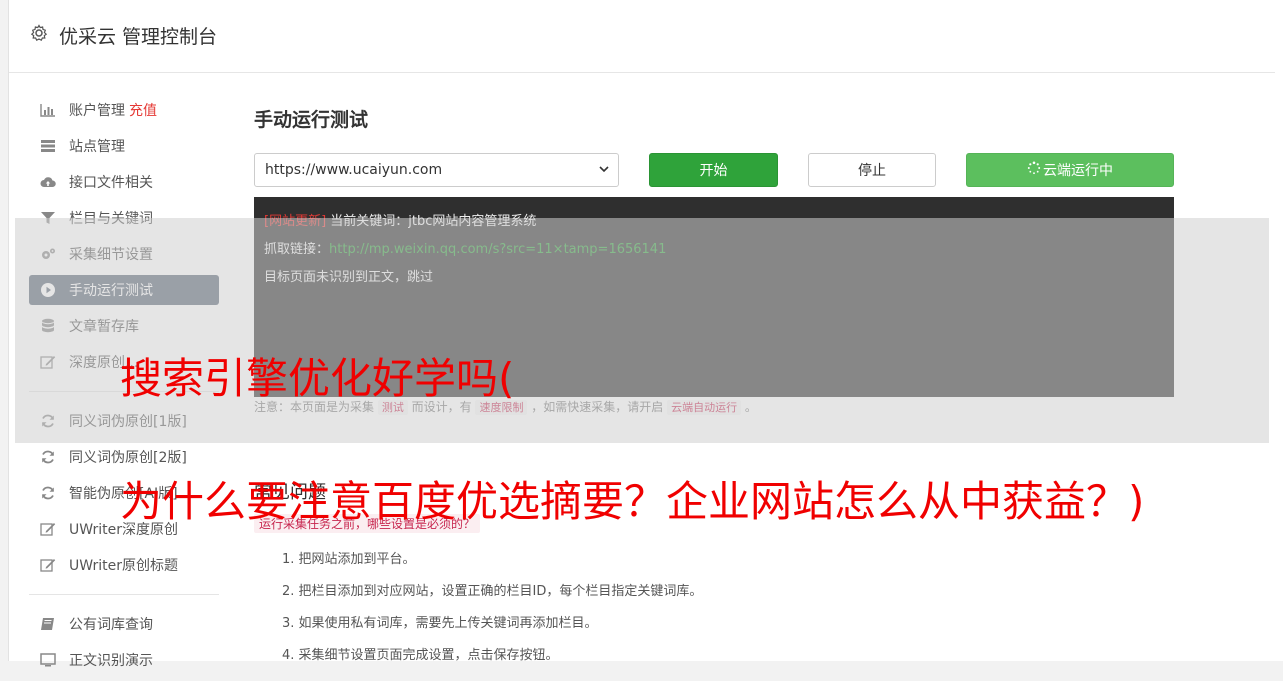  Describe the element at coordinates (111, 625) in the screenshot. I see `sidebar-item-label: 公有词库查询` at that location.